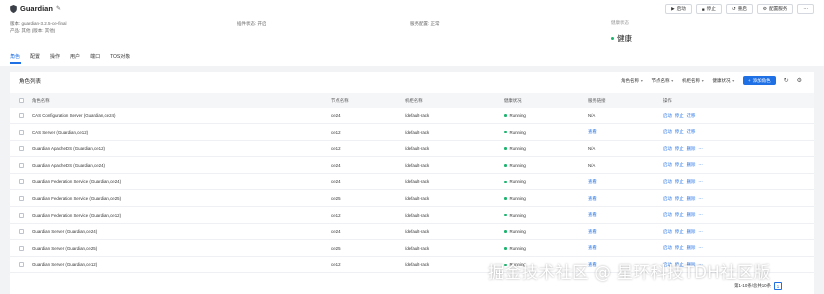 This screenshot has width=824, height=294. I want to click on service-actions: ▶ 启动 ■ 停止 ↺ 重启 ⚙ 配置服务 ⋯, so click(739, 9).